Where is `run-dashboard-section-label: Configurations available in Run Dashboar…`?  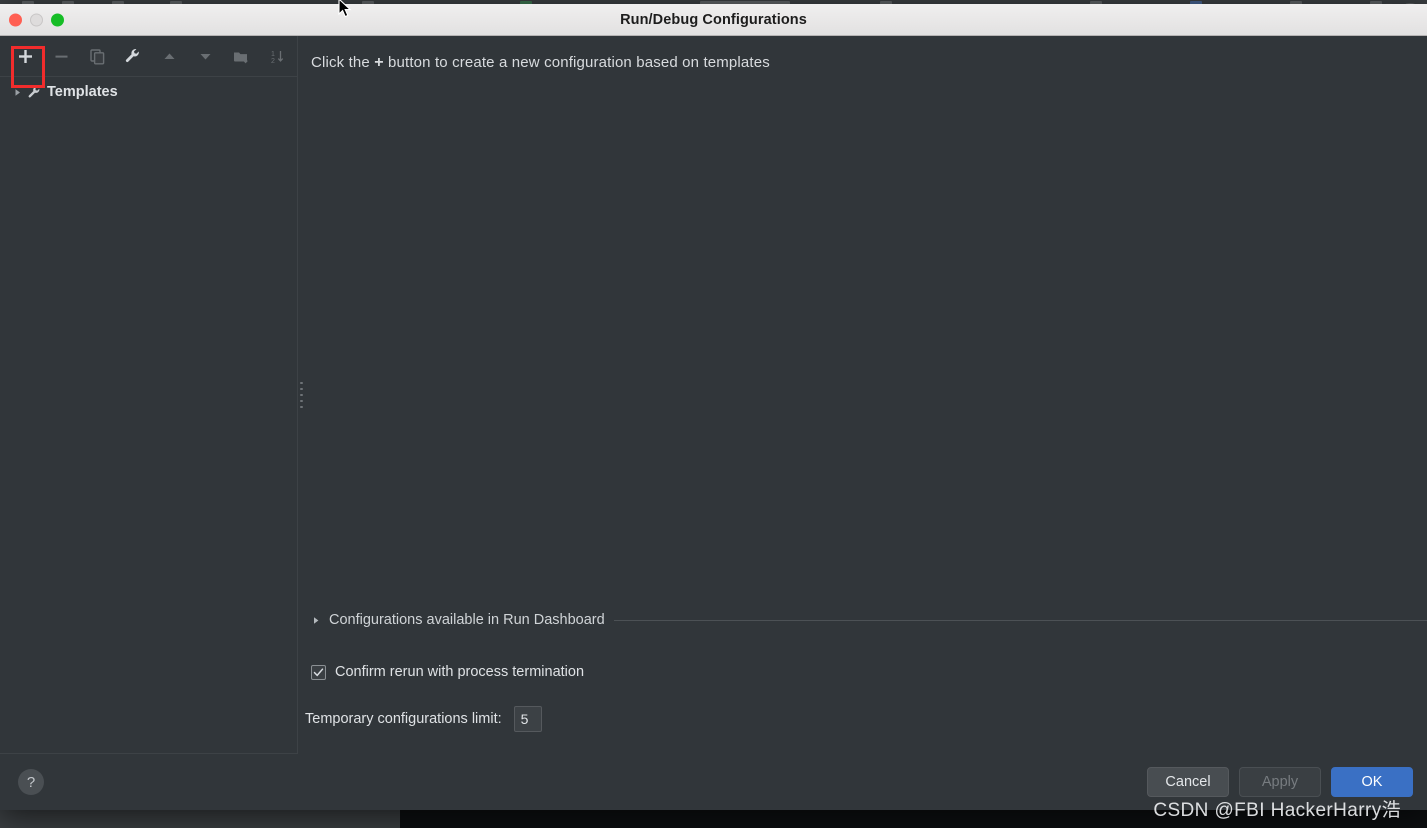
run-dashboard-section-label: Configurations available in Run Dashboar… is located at coordinates (467, 620).